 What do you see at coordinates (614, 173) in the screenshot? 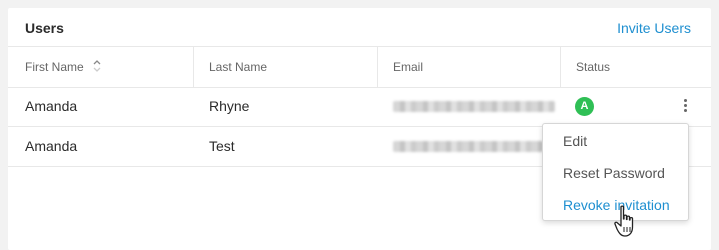
I see `menu-item-reset-password: Reset Password` at bounding box center [614, 173].